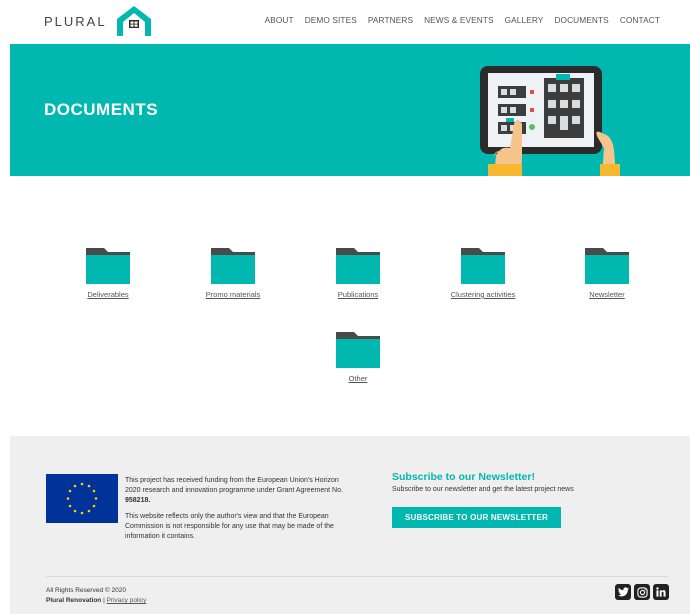 The image size is (690, 614). I want to click on nav-news-events: NEWS & EVENTS, so click(459, 20).